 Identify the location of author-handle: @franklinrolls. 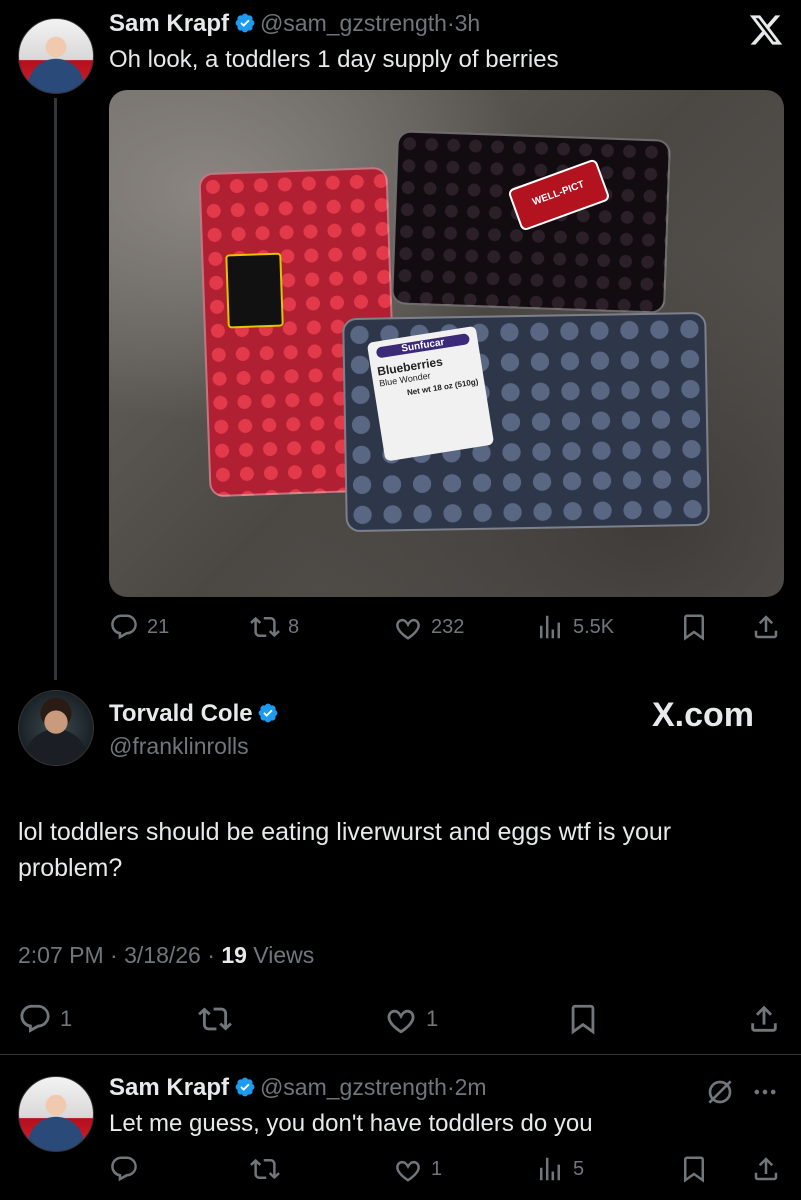
(179, 746).